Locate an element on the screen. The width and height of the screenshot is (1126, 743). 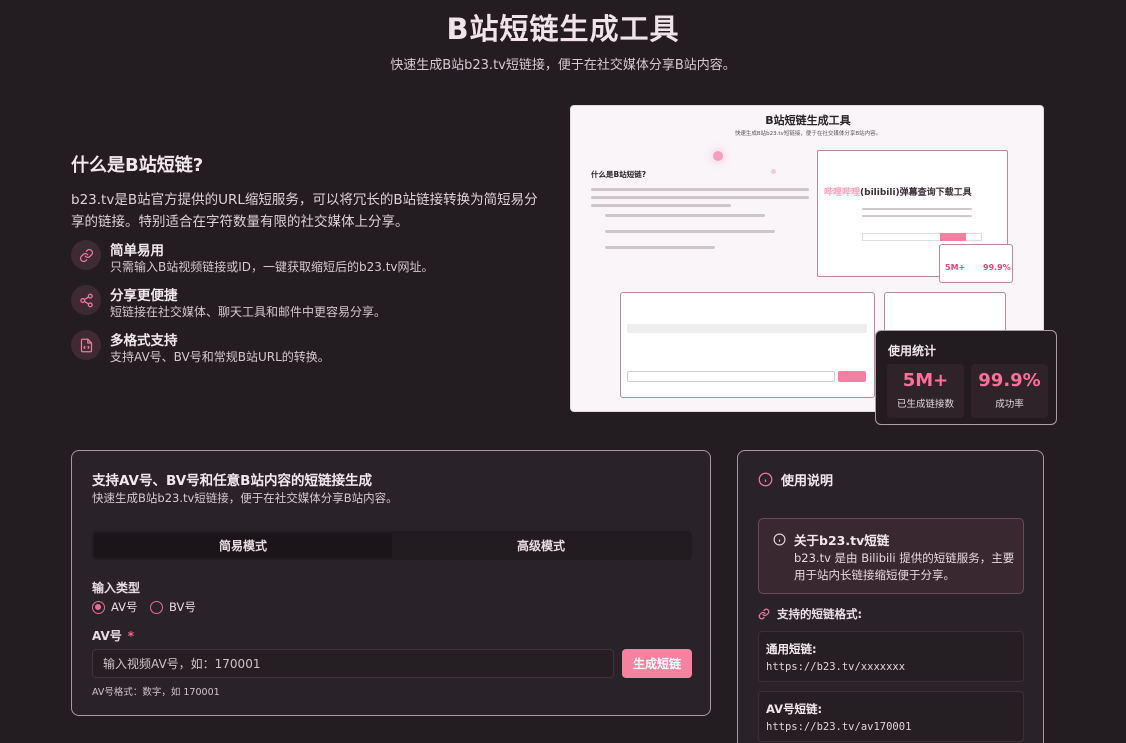
generate-button: 生成短链 is located at coordinates (657, 663).